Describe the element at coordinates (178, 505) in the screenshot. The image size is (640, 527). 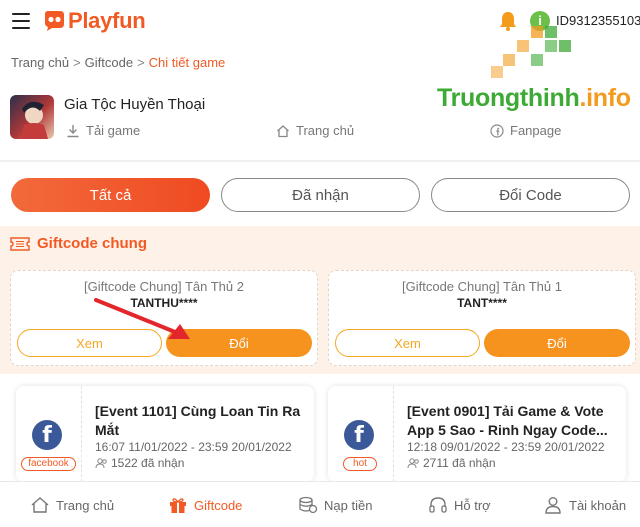
I see `gift-icon` at that location.